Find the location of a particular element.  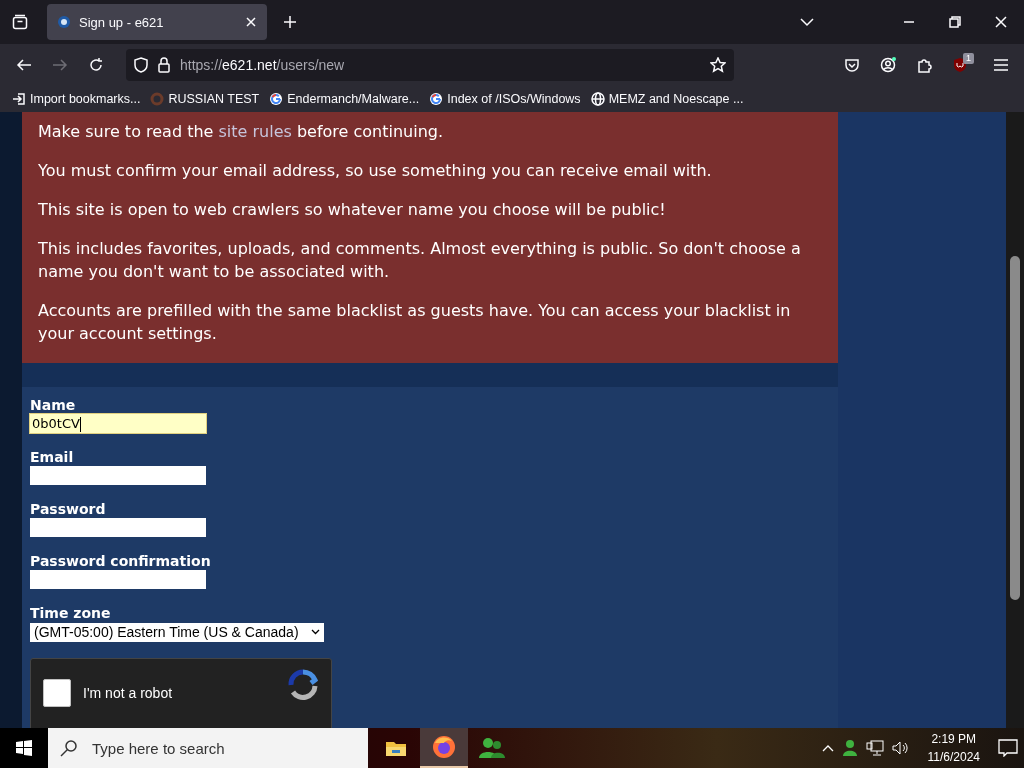

person-icon is located at coordinates (849, 748).